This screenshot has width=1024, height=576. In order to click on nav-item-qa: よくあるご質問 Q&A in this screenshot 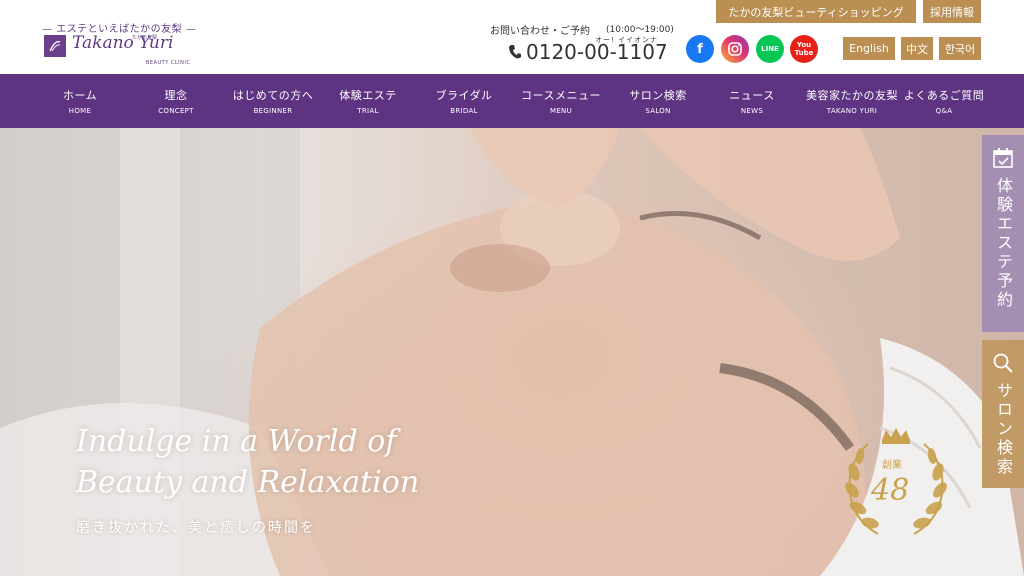, I will do `click(944, 101)`.